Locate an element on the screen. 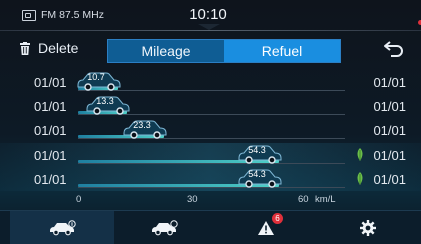 The width and height of the screenshot is (421, 244). nav-settings is located at coordinates (368, 227).